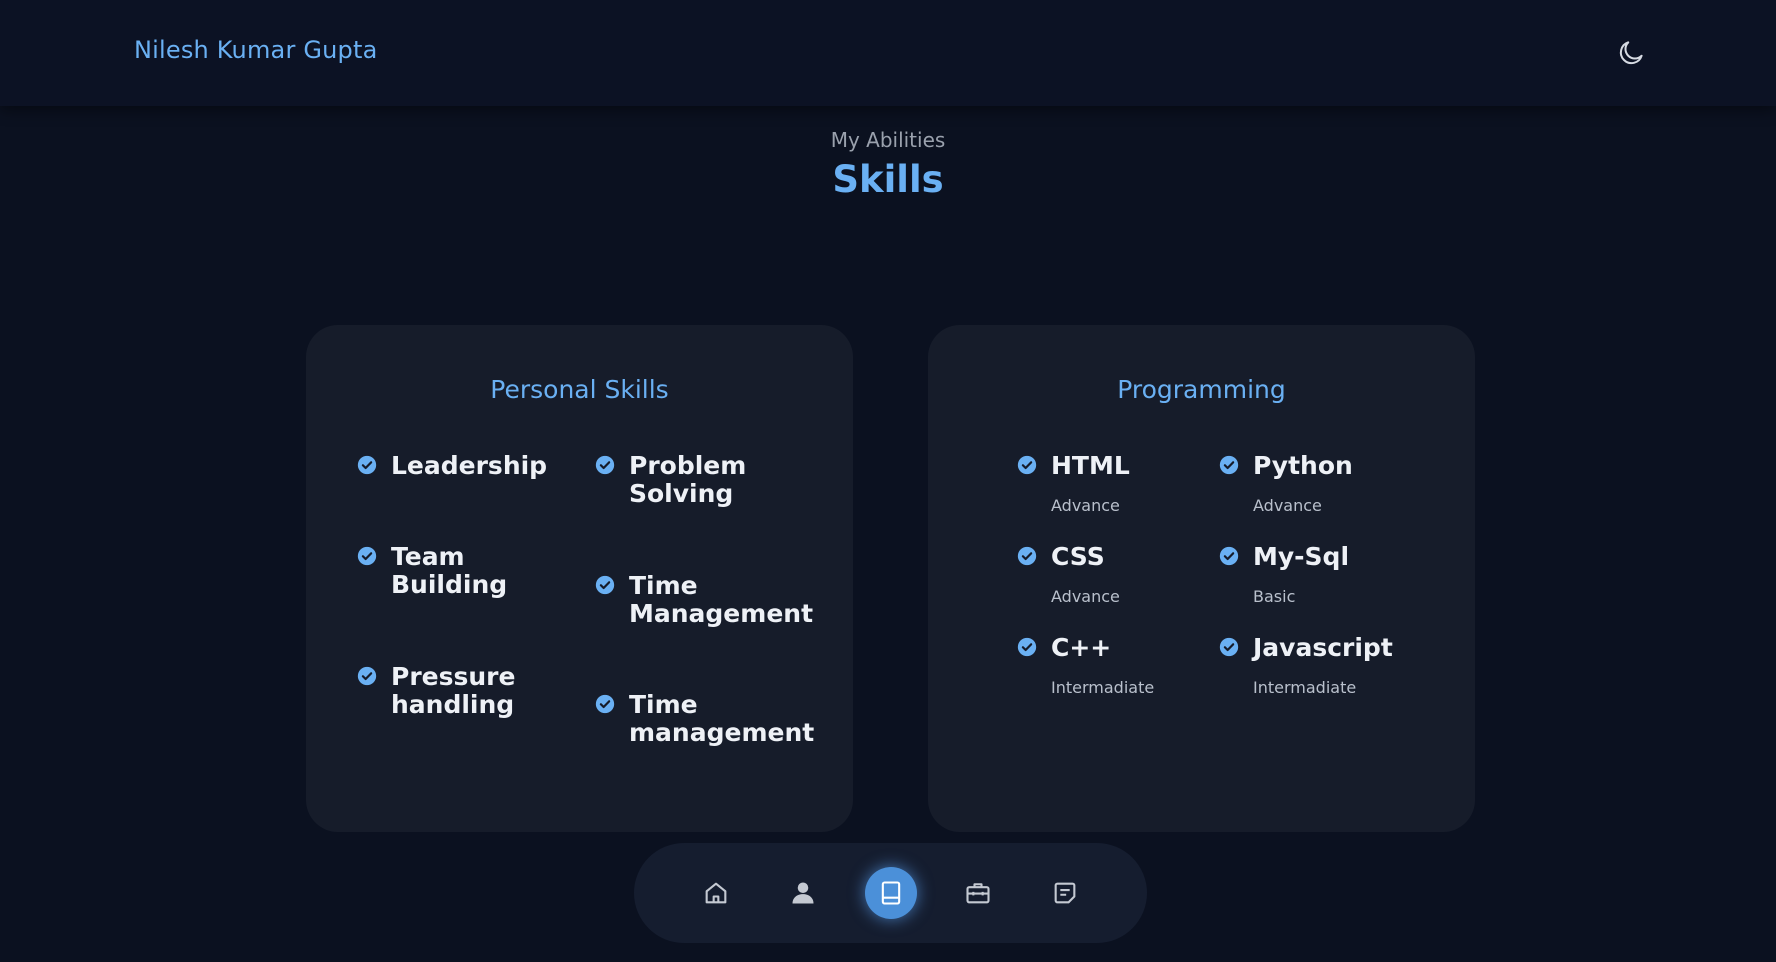 The image size is (1776, 962). Describe the element at coordinates (688, 479) in the screenshot. I see `skill-name: Problem Solving` at that location.